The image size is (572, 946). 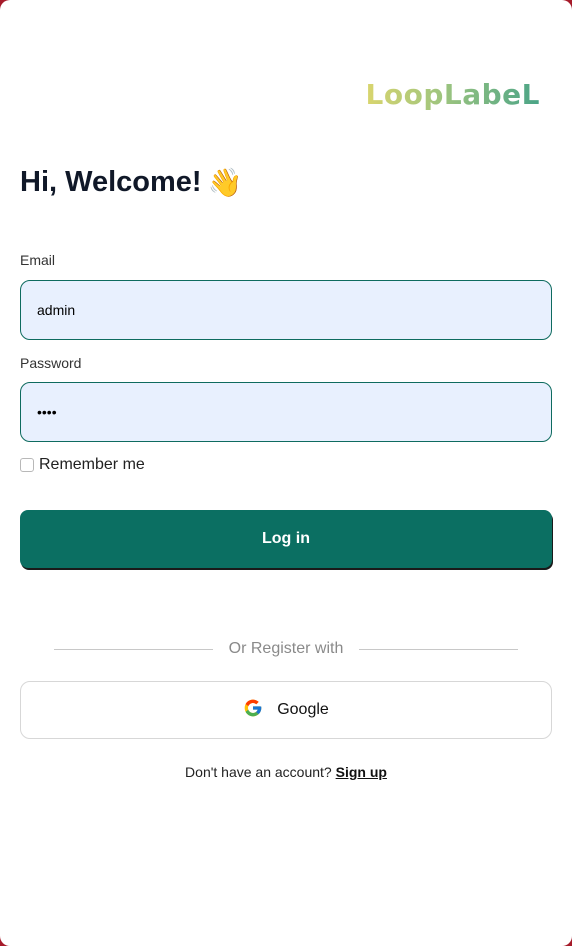 What do you see at coordinates (92, 464) in the screenshot?
I see `remember-me-label: Remember me` at bounding box center [92, 464].